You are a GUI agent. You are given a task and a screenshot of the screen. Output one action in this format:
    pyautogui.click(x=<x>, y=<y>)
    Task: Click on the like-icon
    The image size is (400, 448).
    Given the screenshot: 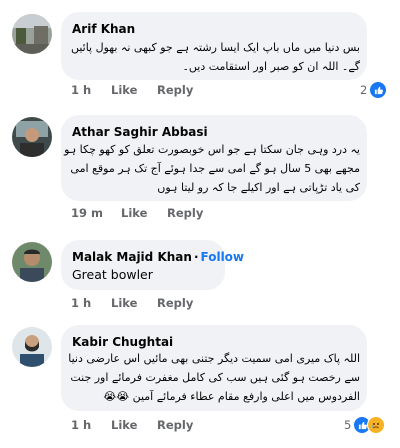 What is the action you would take?
    pyautogui.click(x=378, y=90)
    